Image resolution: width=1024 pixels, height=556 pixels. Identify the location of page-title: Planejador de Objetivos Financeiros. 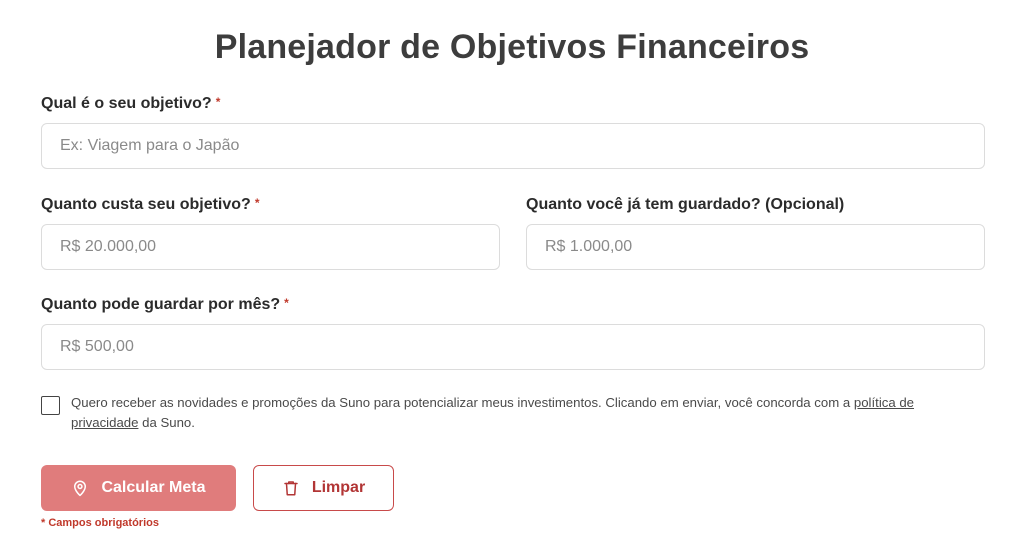
(512, 47).